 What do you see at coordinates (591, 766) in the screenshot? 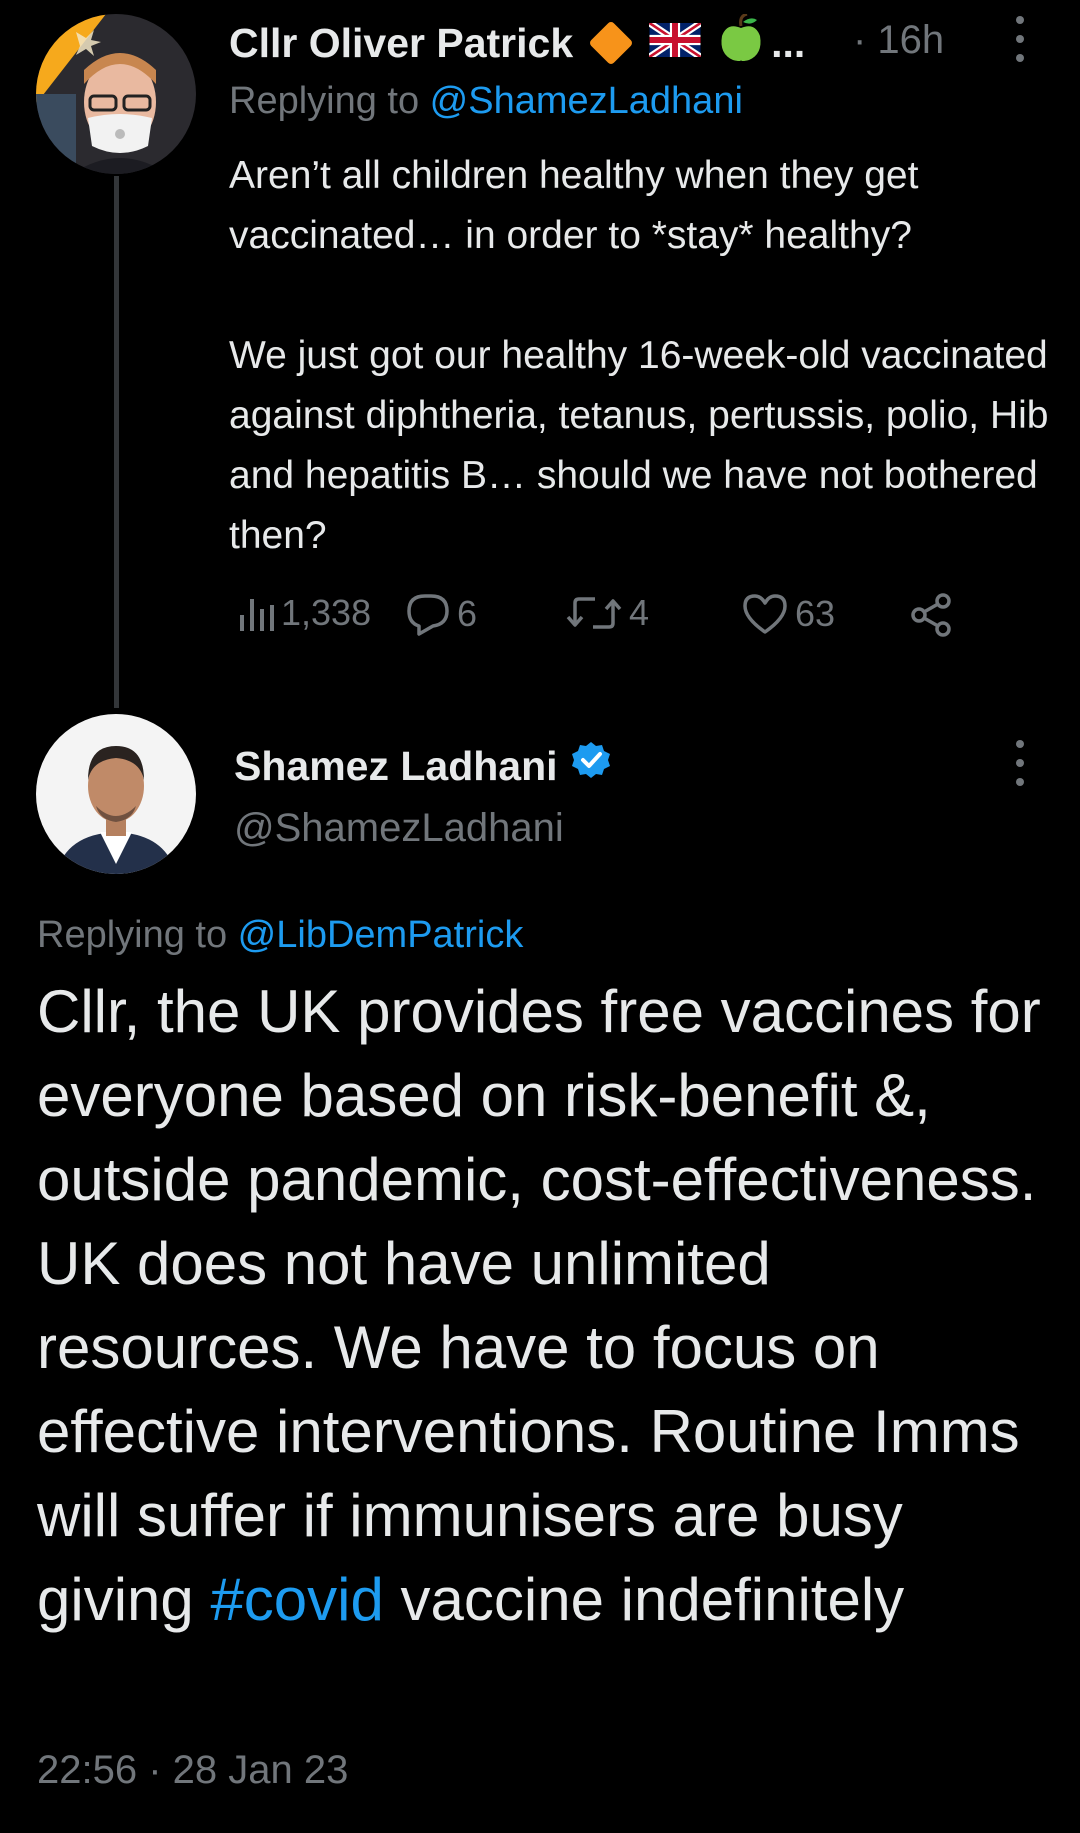
I see `verified-badge-icon` at bounding box center [591, 766].